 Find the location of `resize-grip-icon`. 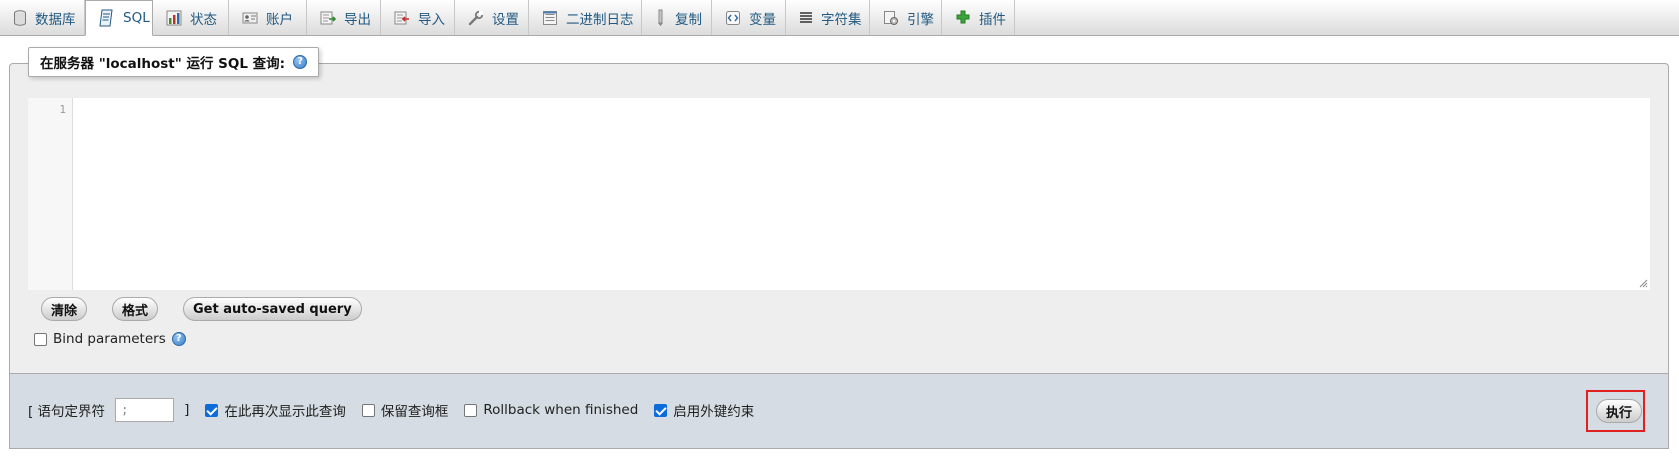

resize-grip-icon is located at coordinates (1643, 283).